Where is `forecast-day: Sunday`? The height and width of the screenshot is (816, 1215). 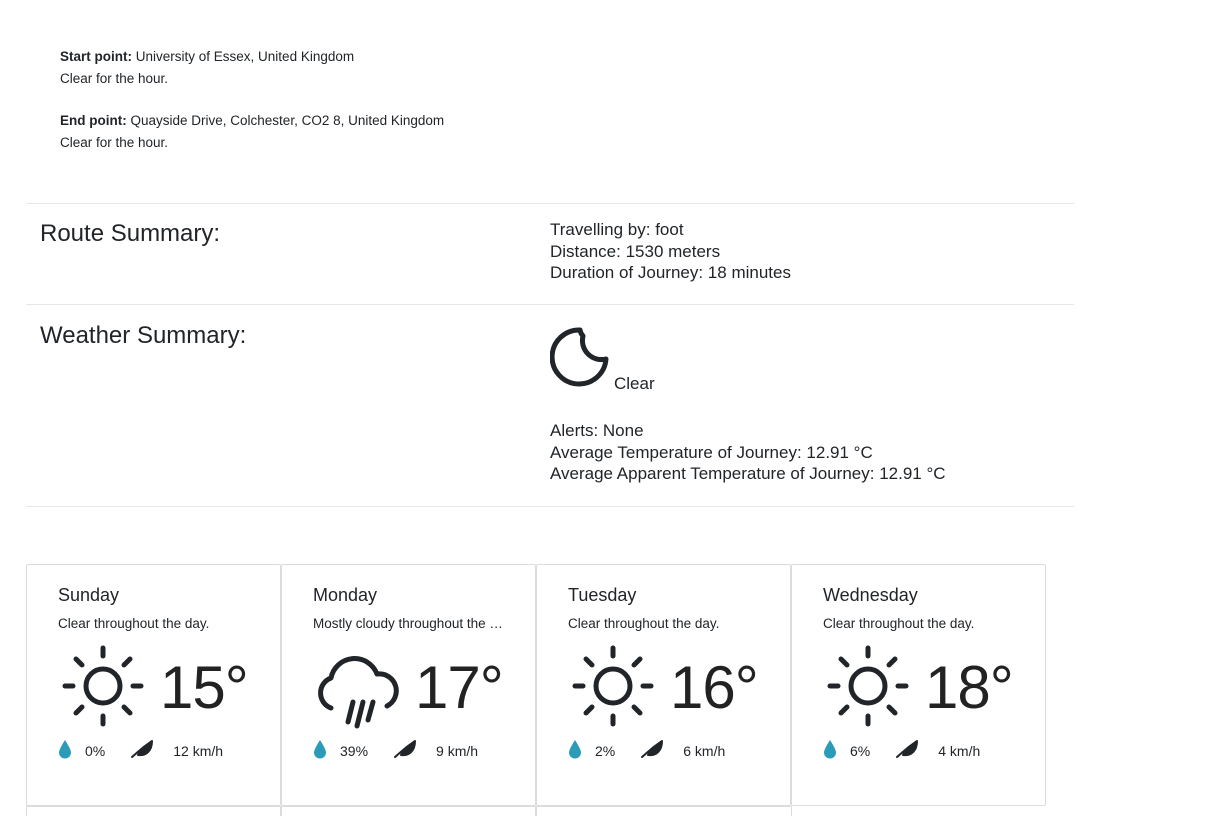 forecast-day: Sunday is located at coordinates (89, 595).